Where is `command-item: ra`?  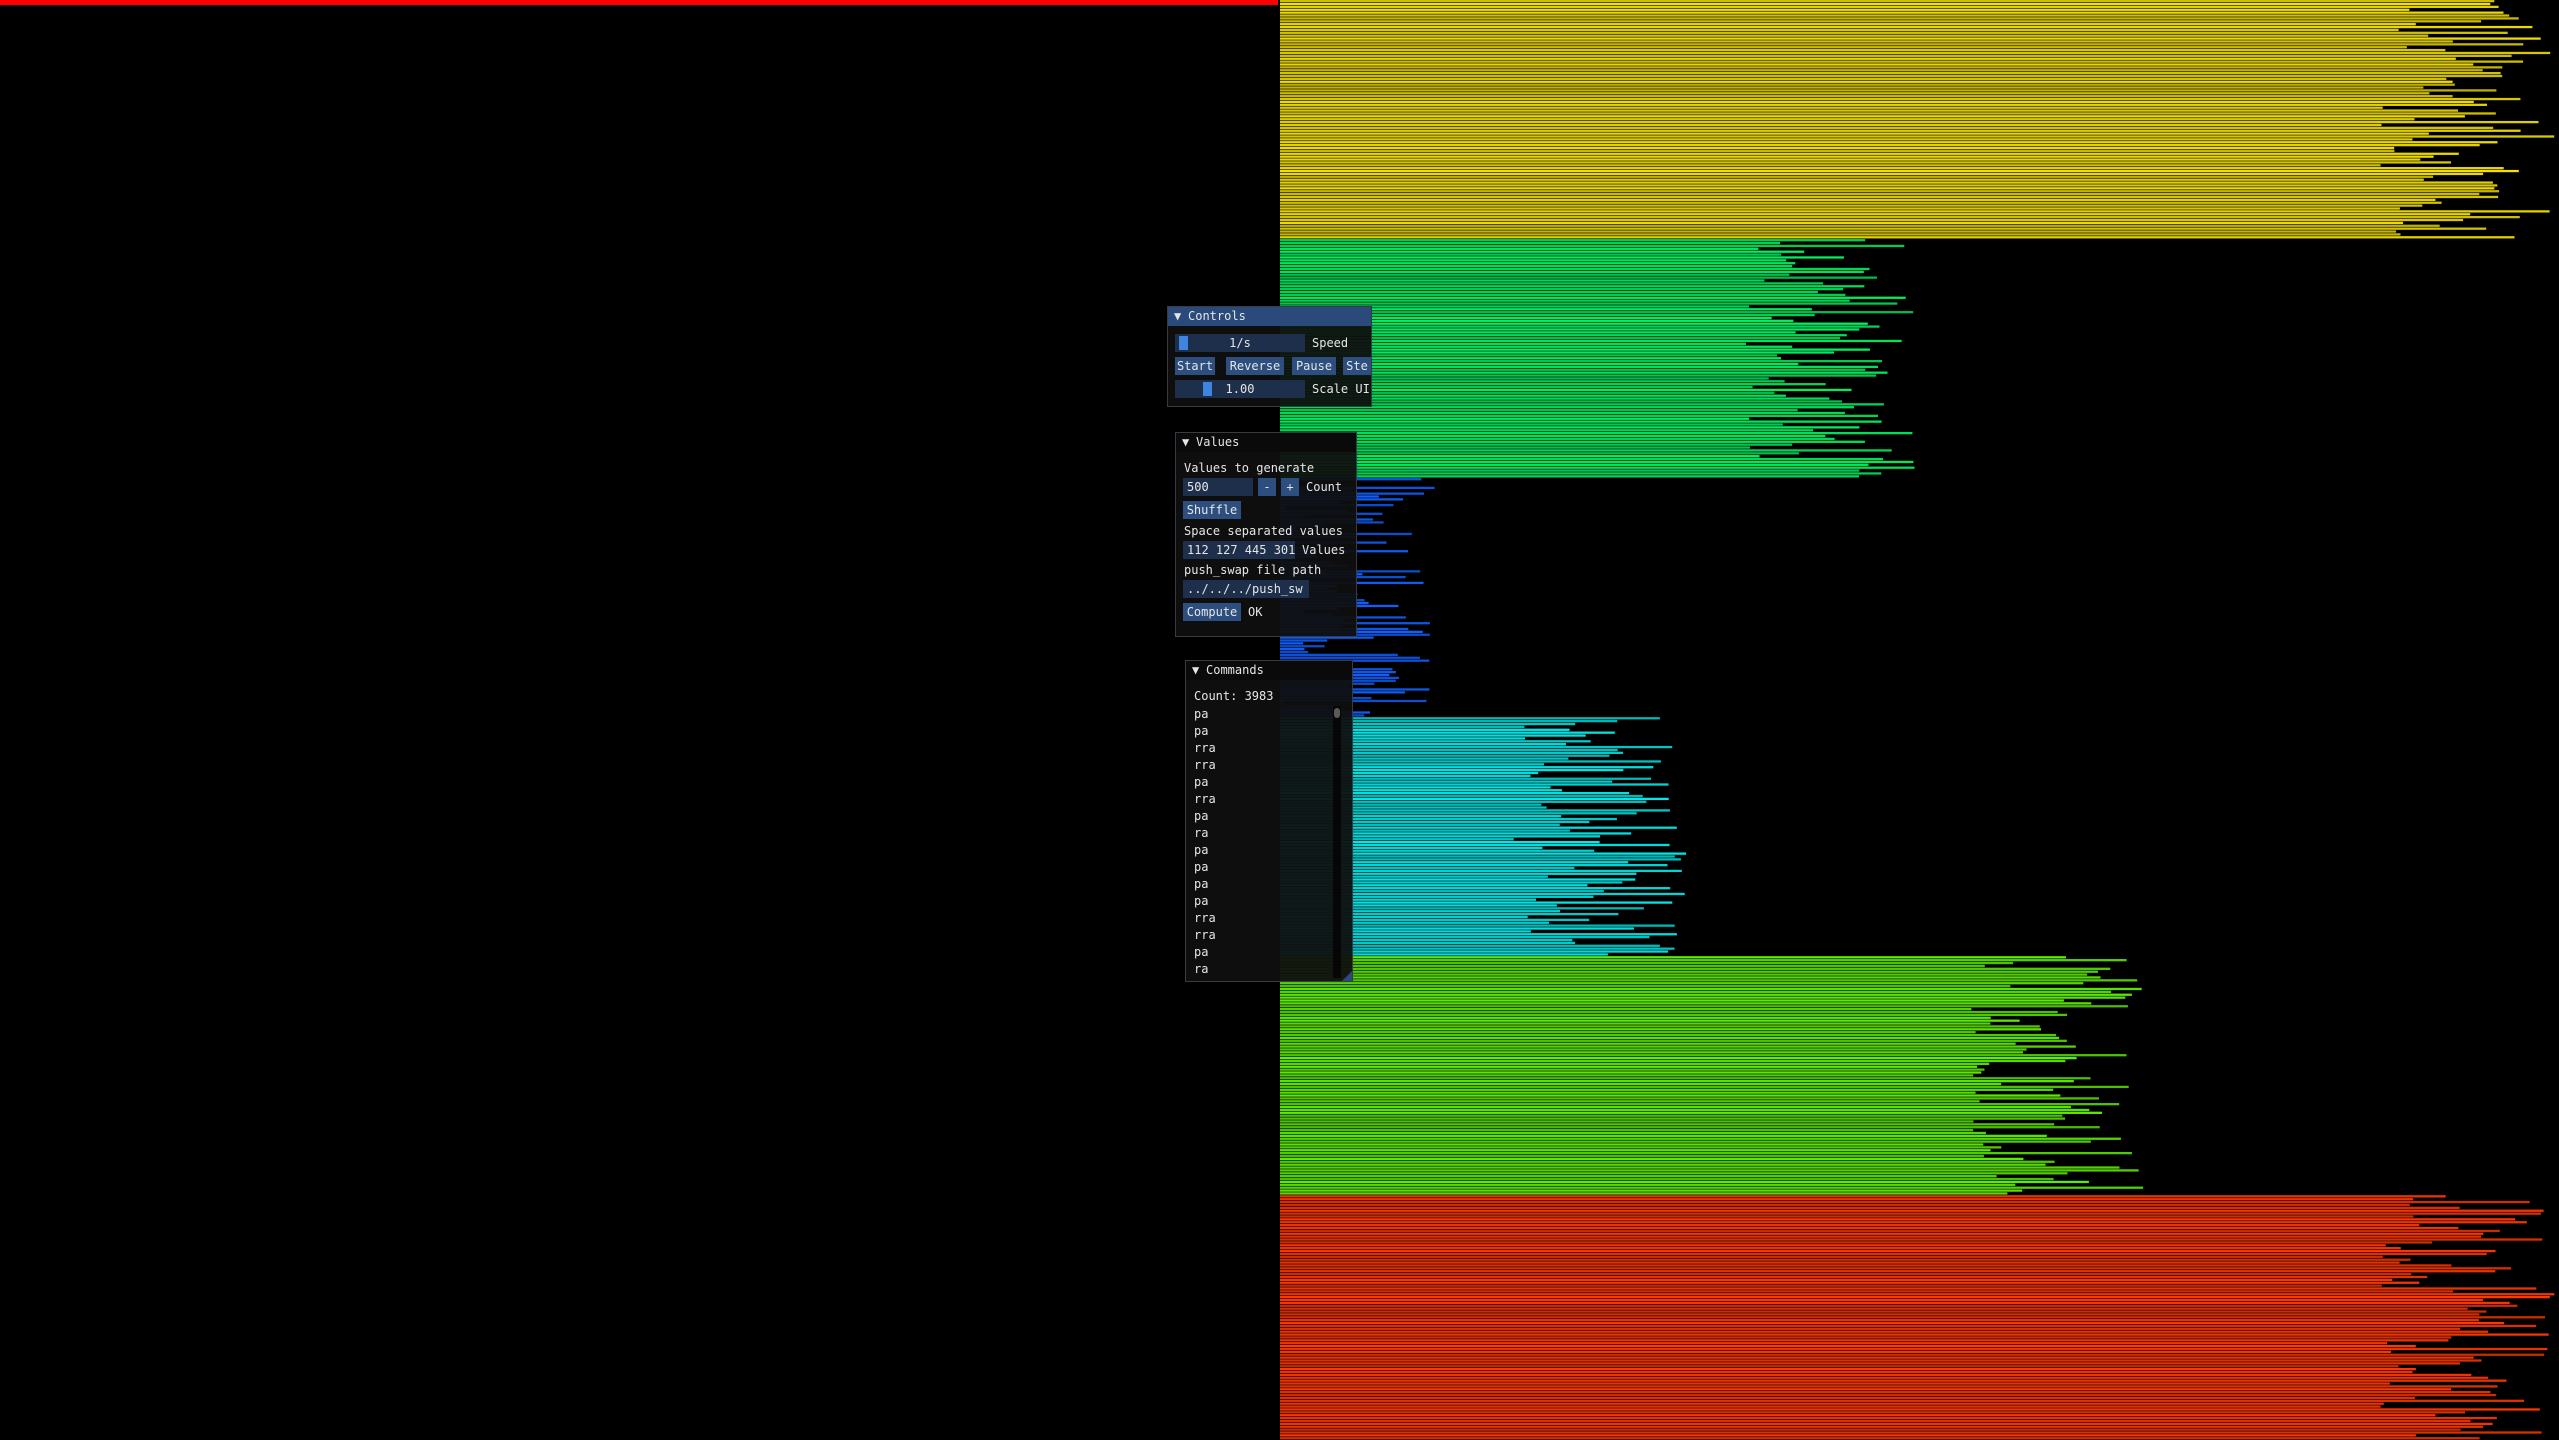 command-item: ra is located at coordinates (1201, 969).